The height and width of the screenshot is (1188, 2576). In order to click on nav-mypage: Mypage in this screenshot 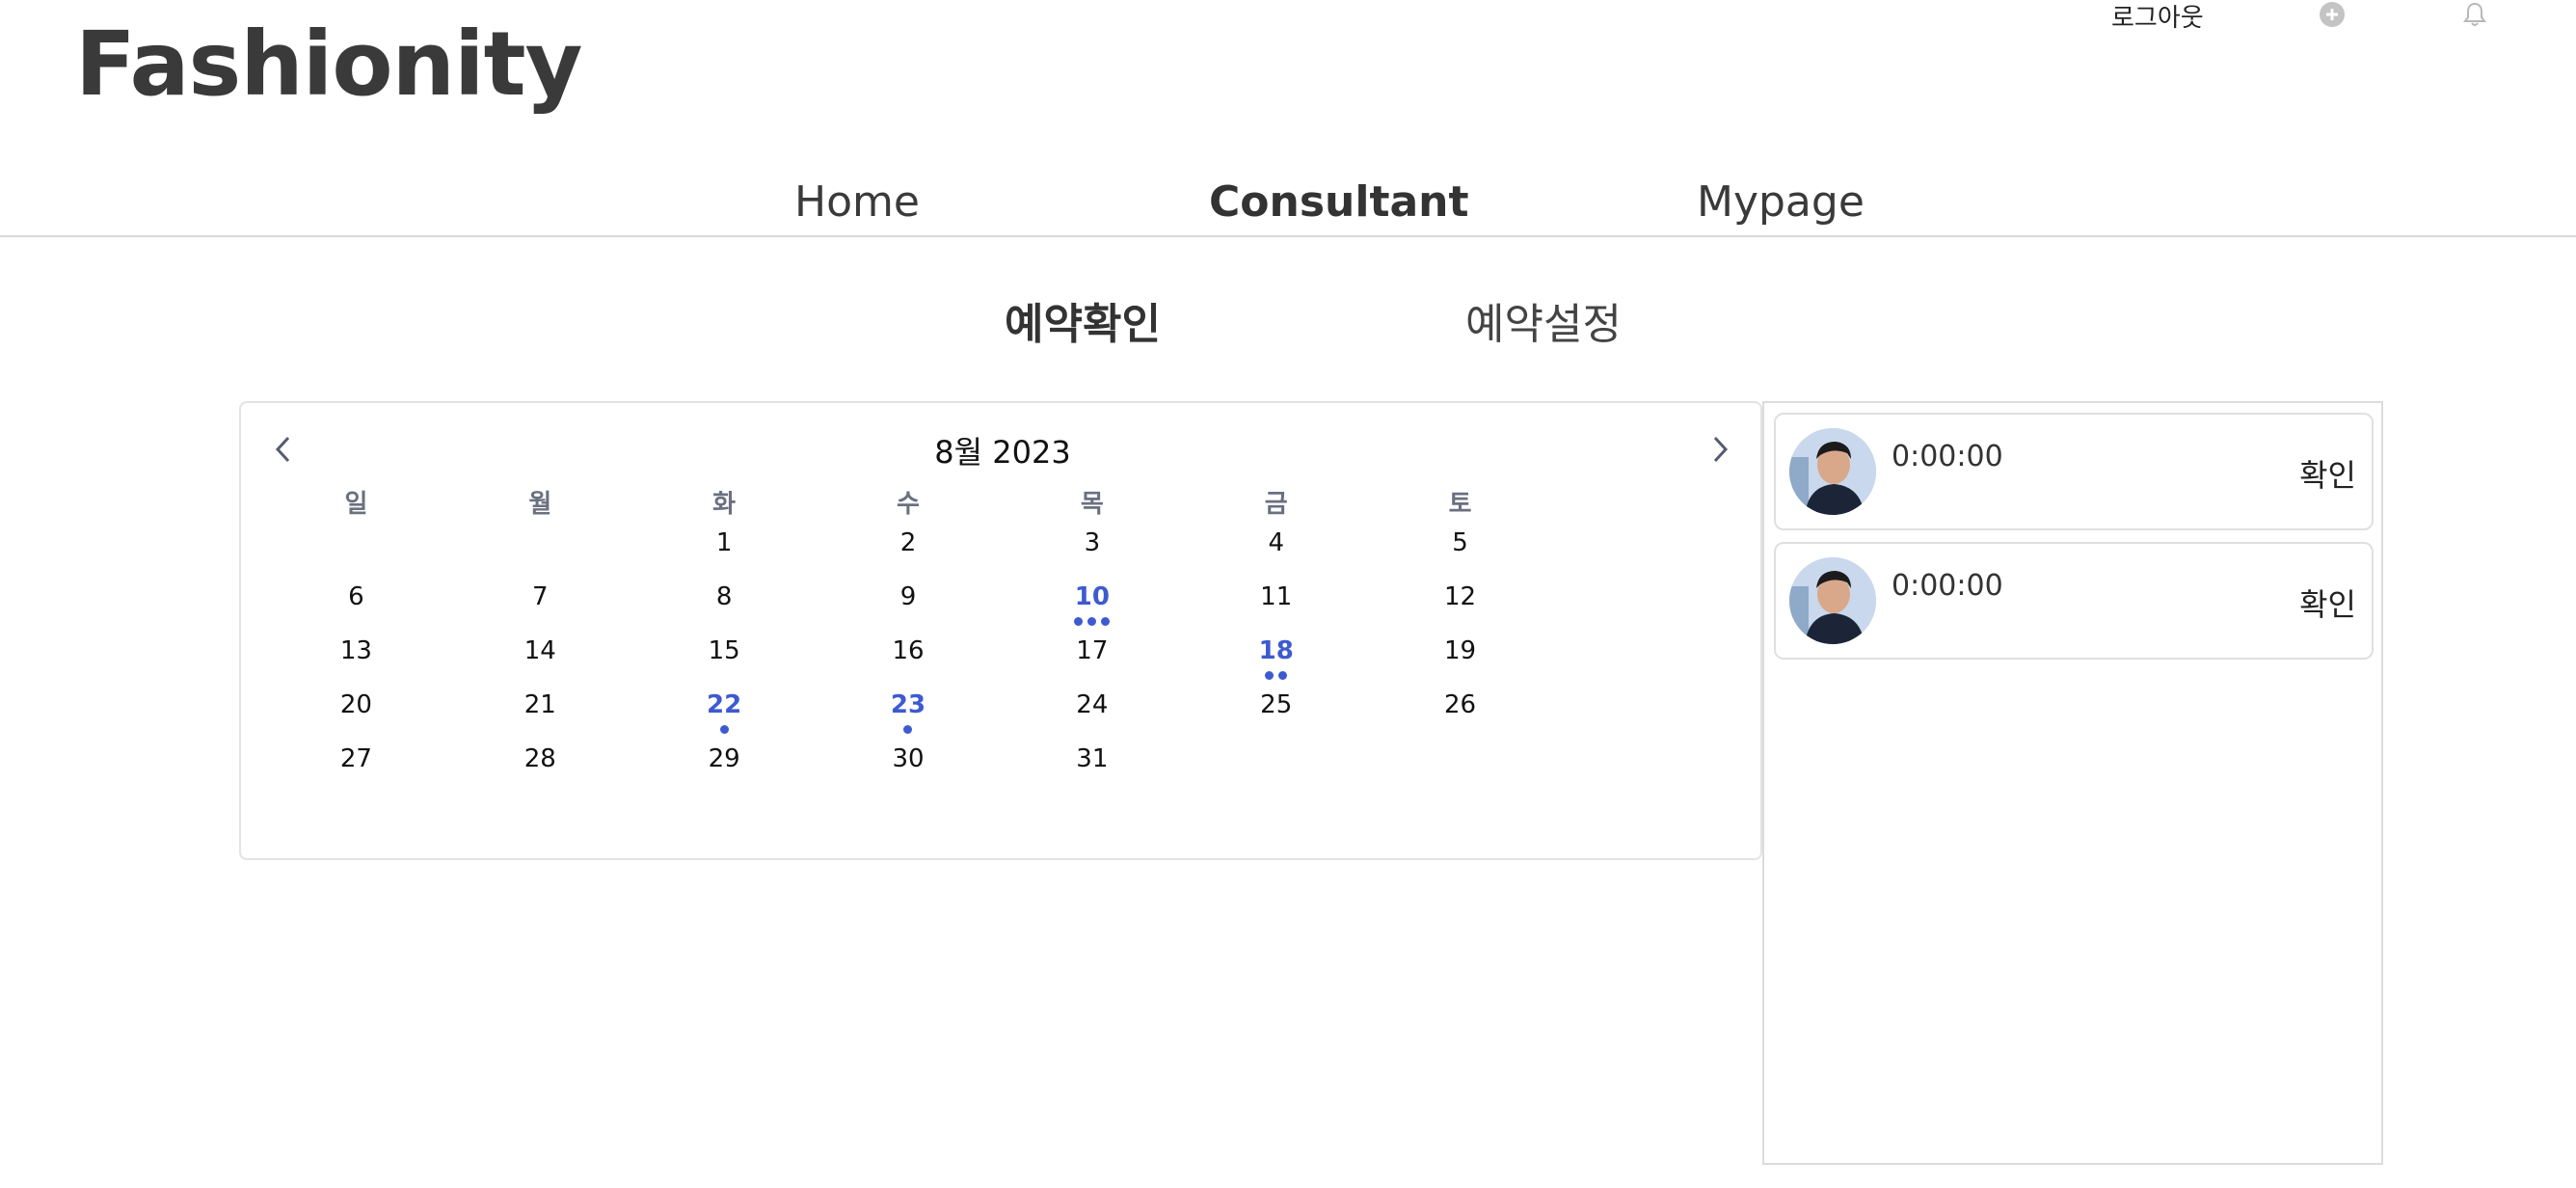, I will do `click(1781, 202)`.